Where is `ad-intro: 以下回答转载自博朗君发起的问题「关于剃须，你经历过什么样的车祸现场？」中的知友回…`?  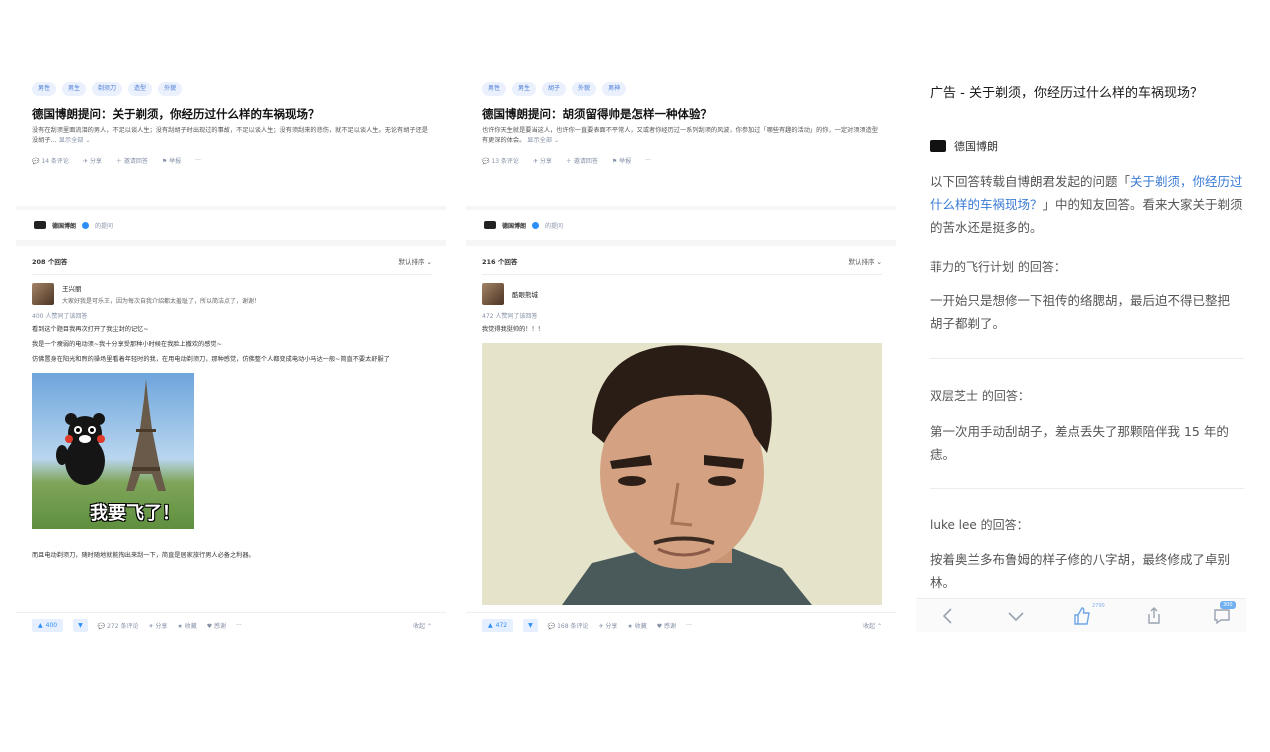
ad-intro: 以下回答转载自博朗君发起的问题「关于剃须，你经历过什么样的车祸现场？」中的知友回… is located at coordinates (1088, 204).